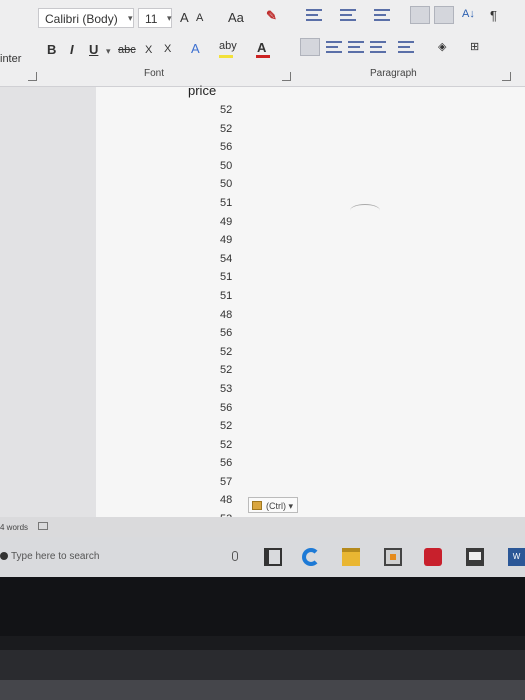 The width and height of the screenshot is (525, 700). I want to click on grow-font-button: A, so click(184, 17).